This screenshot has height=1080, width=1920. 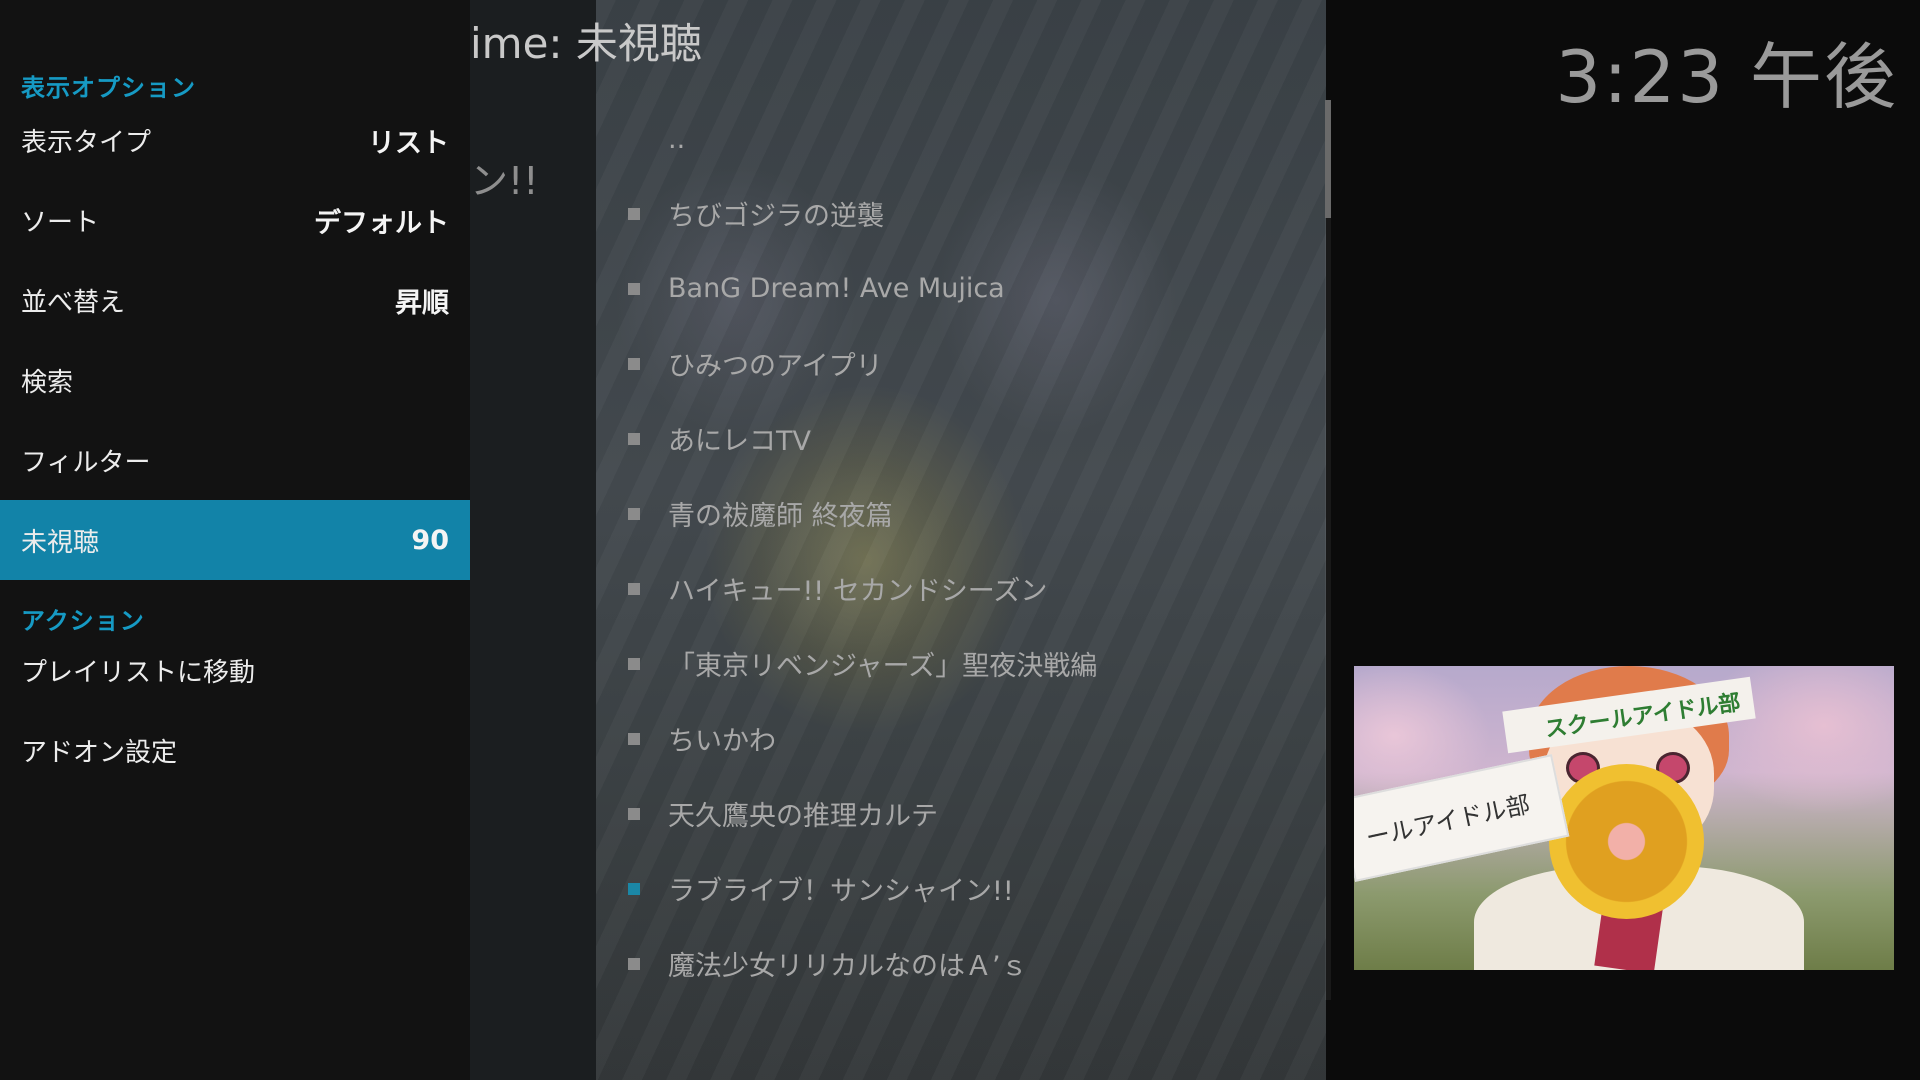 I want to click on option-value: デフォルト, so click(x=381, y=223).